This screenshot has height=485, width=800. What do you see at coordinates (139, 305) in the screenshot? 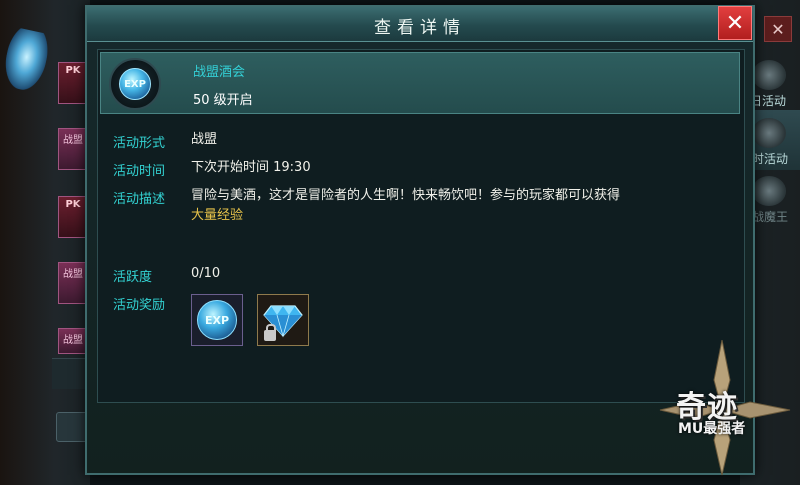
I see `reward-label: 活动奖励` at bounding box center [139, 305].